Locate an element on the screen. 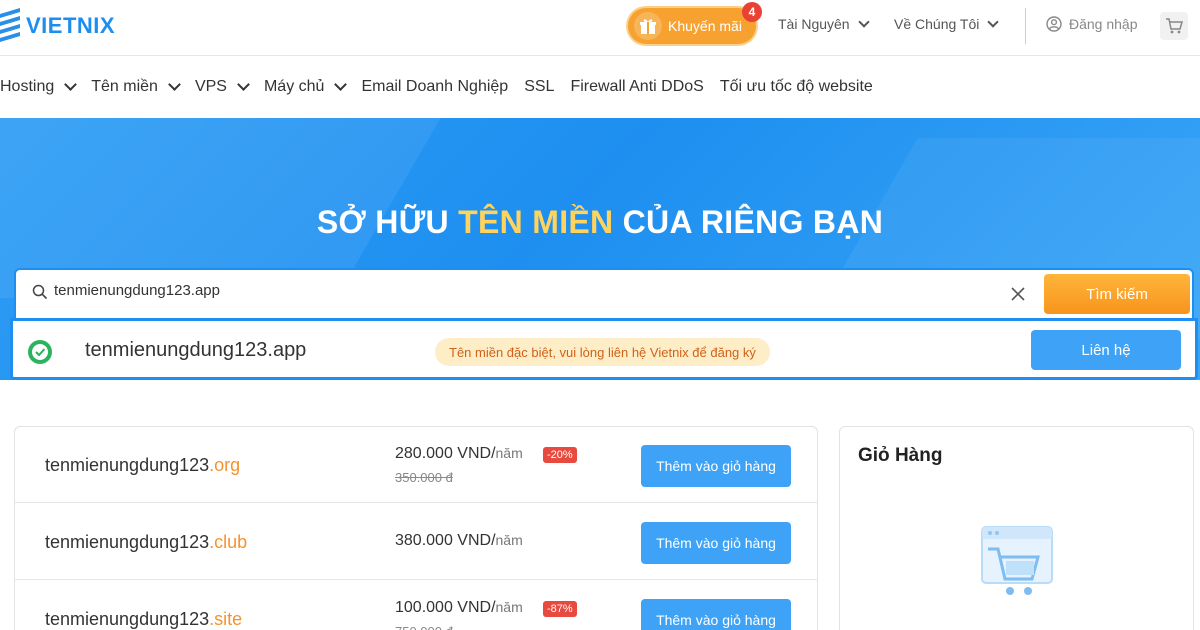  nav-item-label: SSL is located at coordinates (539, 86).